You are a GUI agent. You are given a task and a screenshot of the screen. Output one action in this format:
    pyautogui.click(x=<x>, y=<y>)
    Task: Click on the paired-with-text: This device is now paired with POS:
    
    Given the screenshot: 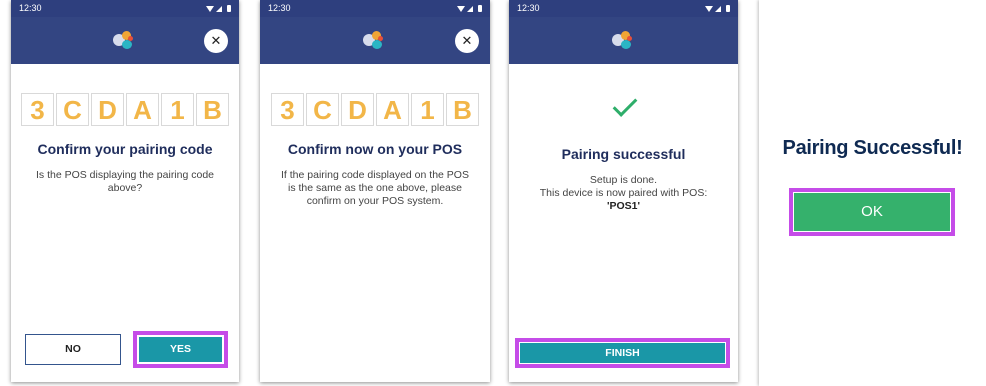 What is the action you would take?
    pyautogui.click(x=623, y=193)
    